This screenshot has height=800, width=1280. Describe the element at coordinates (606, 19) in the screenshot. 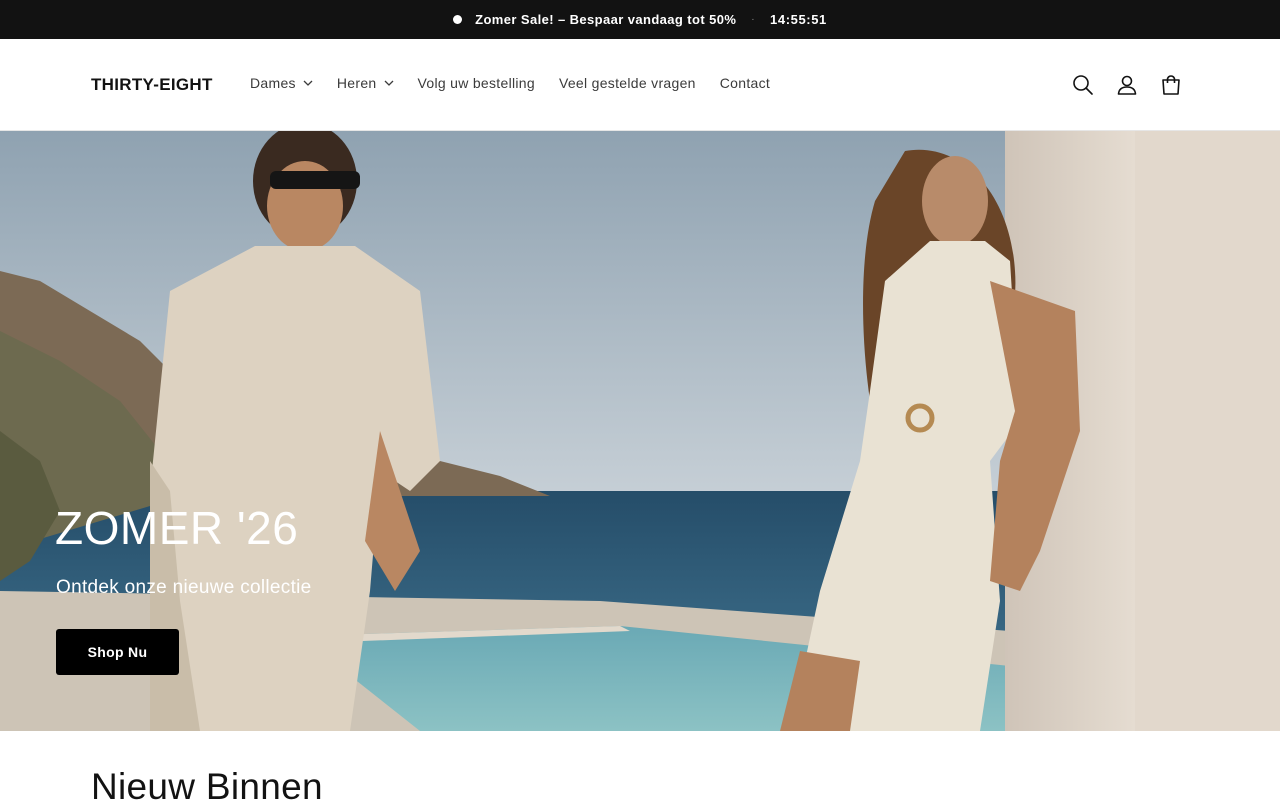

I see `announcement-message: Zomer Sale! – Bespaar vandaag tot 50%` at that location.